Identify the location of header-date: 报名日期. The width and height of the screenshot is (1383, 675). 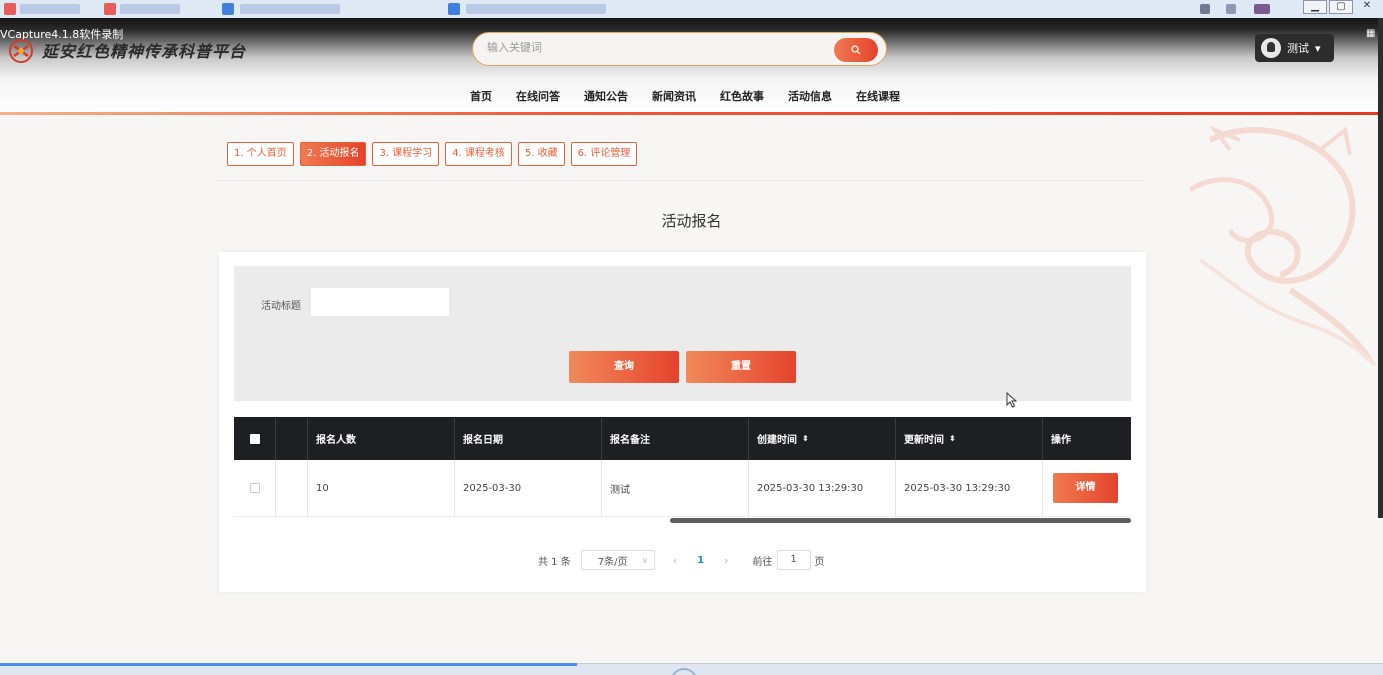
(528, 438).